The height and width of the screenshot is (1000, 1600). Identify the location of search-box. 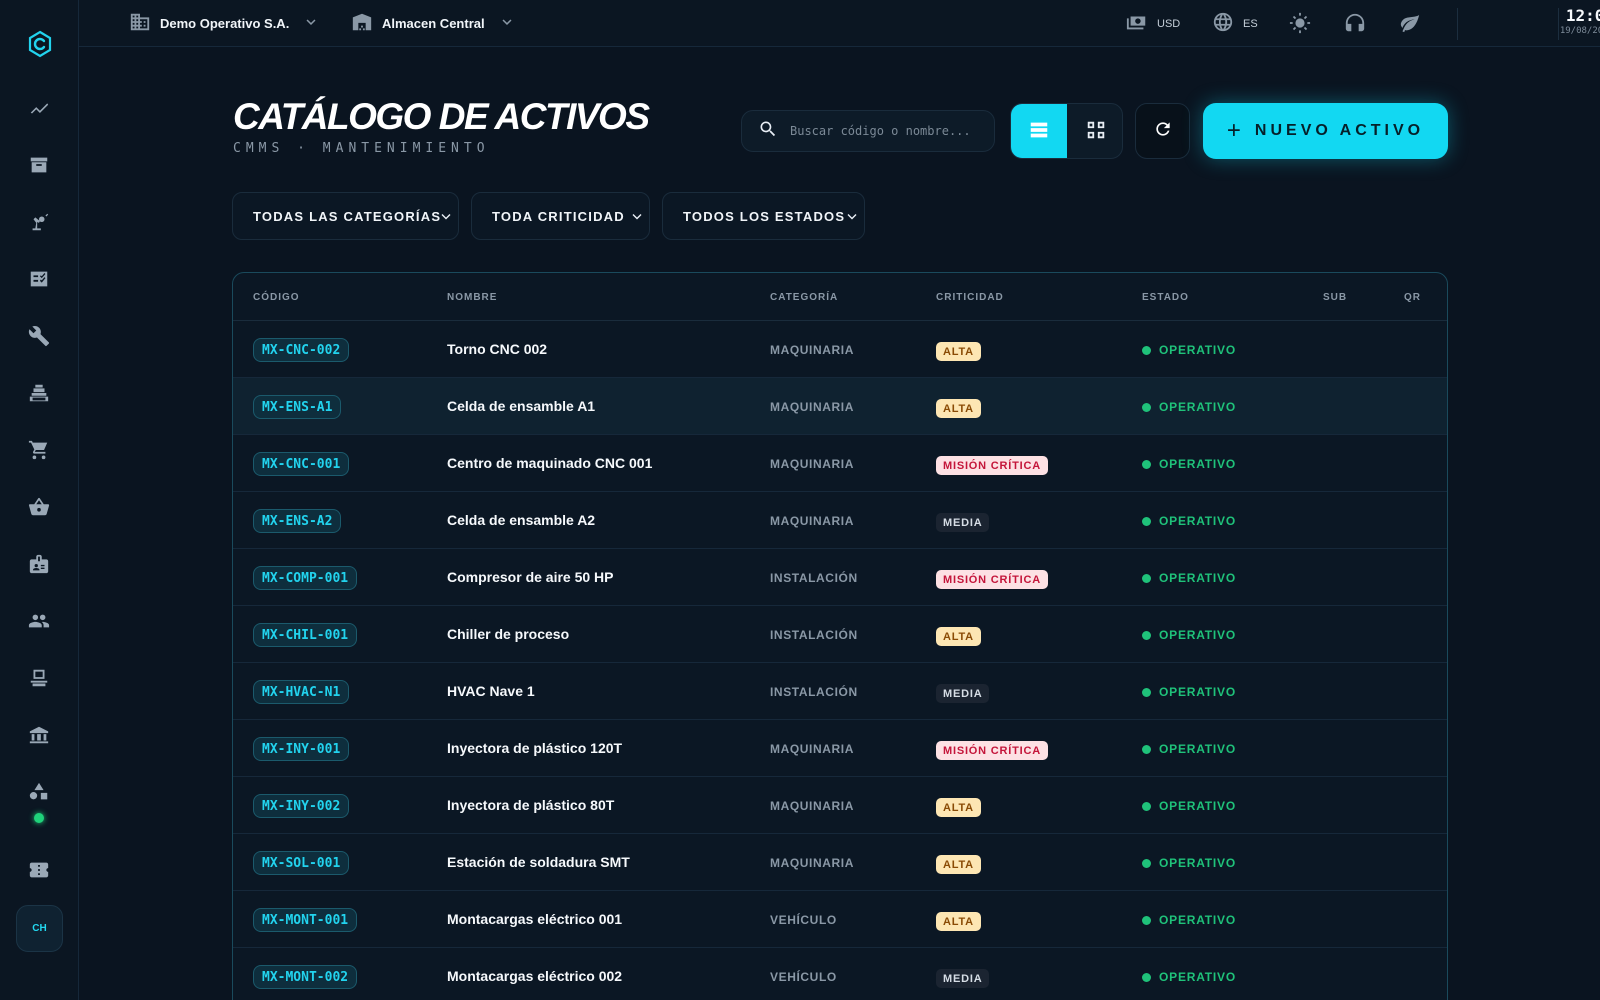
(868, 131).